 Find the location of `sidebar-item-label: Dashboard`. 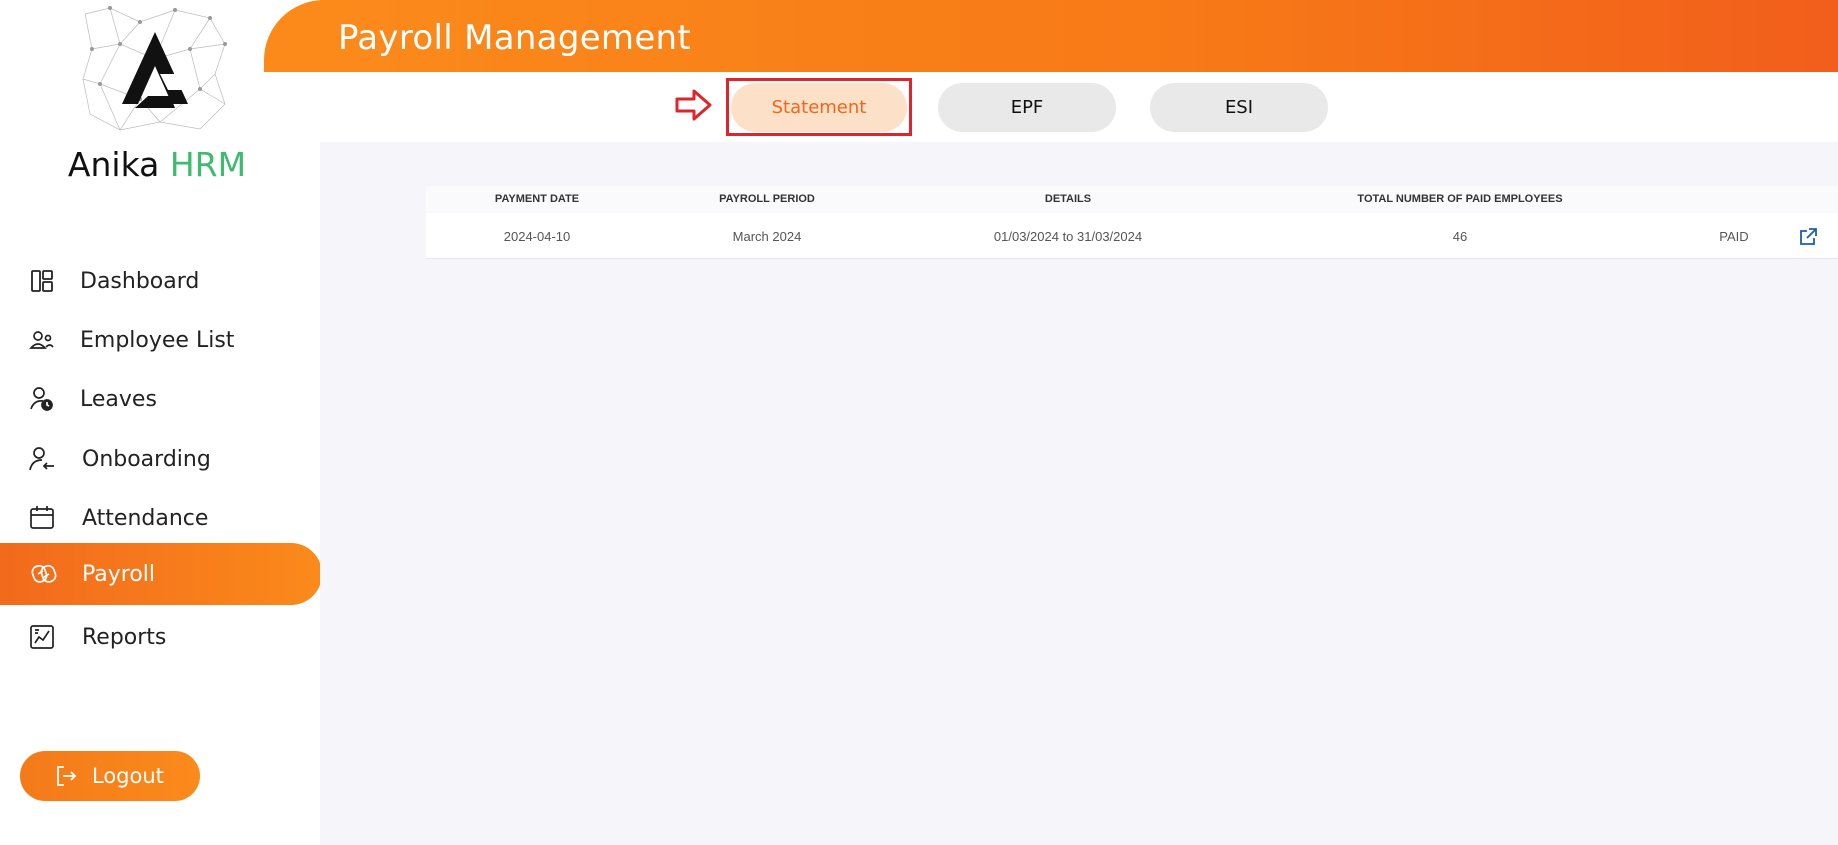

sidebar-item-label: Dashboard is located at coordinates (140, 281).